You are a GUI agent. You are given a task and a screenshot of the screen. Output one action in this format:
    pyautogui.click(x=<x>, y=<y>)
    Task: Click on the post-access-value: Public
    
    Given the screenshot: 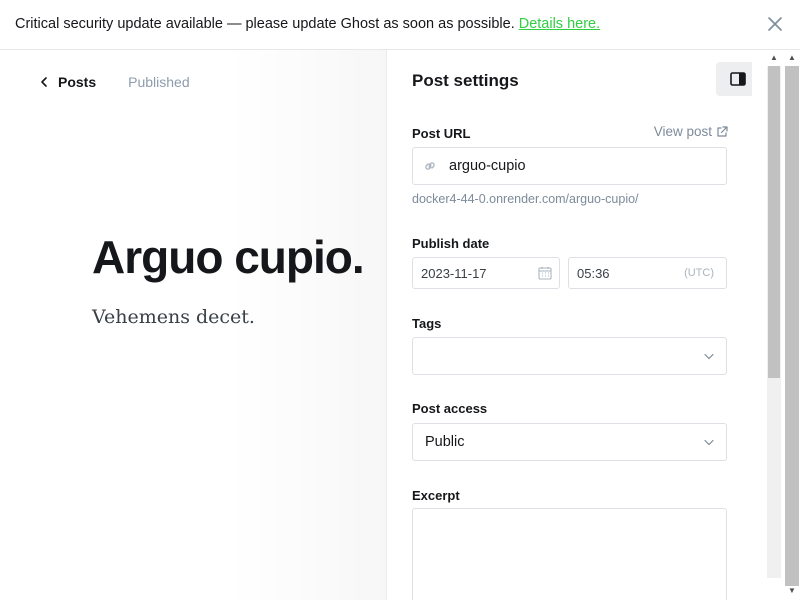 What is the action you would take?
    pyautogui.click(x=445, y=442)
    